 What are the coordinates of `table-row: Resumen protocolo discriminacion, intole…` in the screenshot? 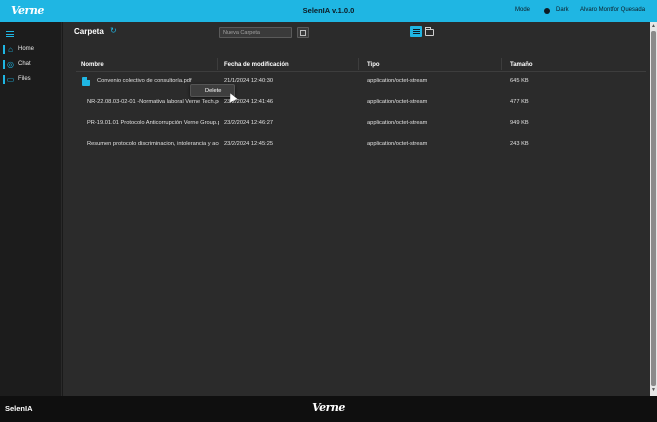 It's located at (361, 145).